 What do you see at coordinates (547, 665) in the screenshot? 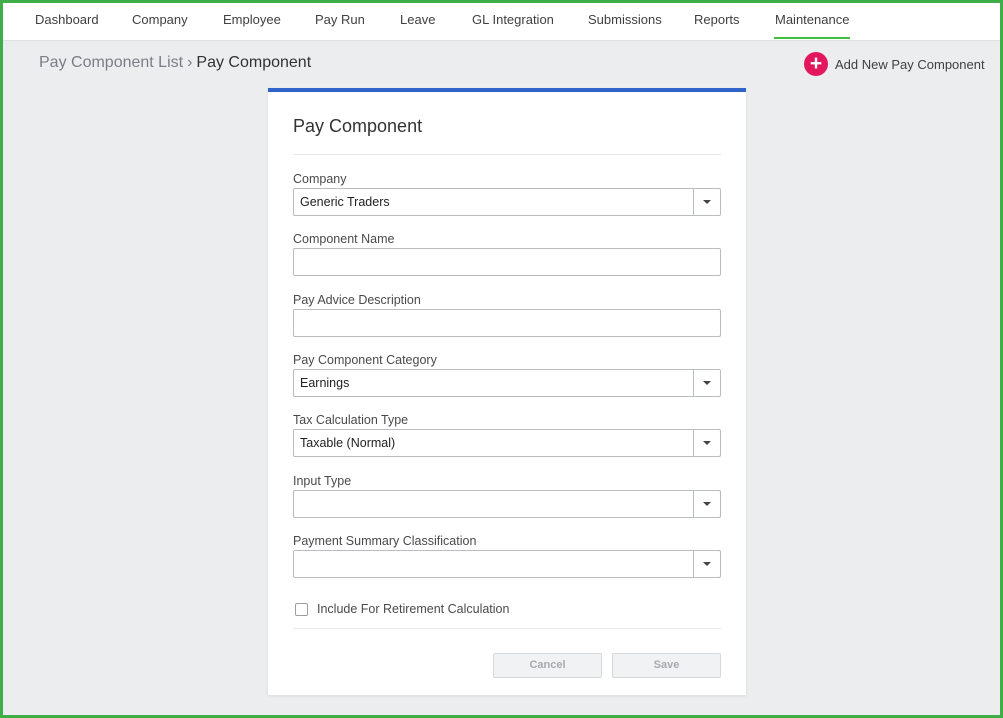
I see `cancel-button: Cancel` at bounding box center [547, 665].